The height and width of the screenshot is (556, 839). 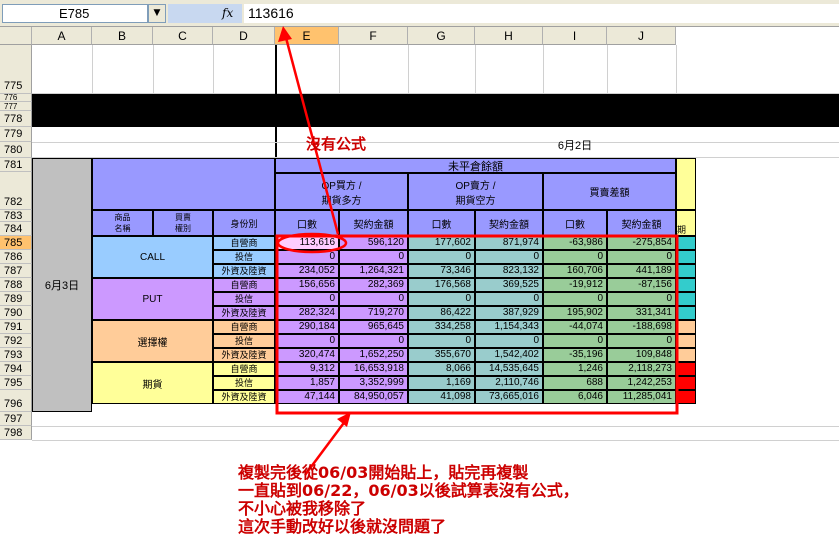 What do you see at coordinates (336, 144) in the screenshot?
I see `no-formula-note: 沒有公式` at bounding box center [336, 144].